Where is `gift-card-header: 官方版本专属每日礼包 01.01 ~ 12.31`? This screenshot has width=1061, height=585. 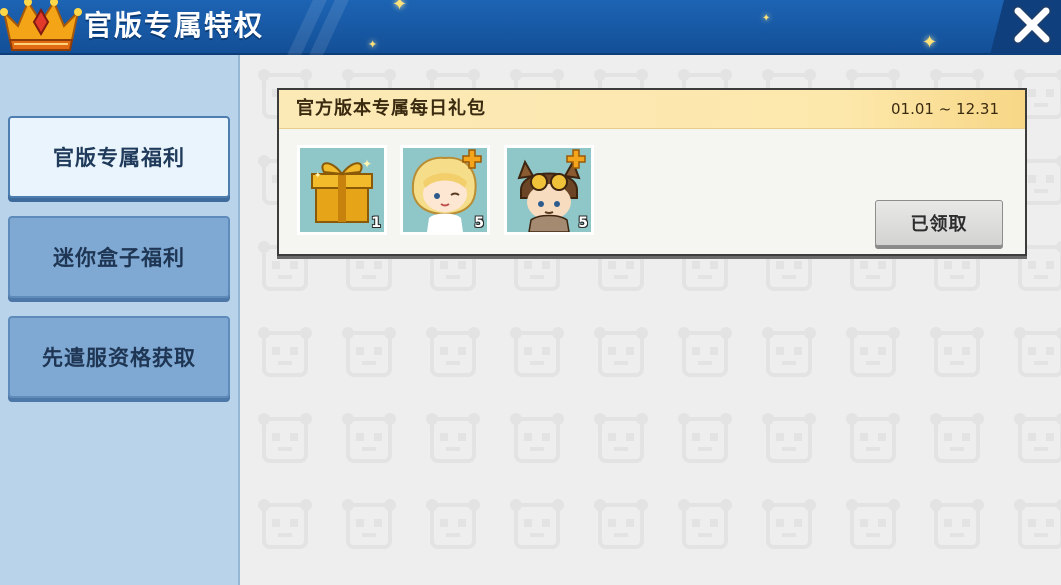 gift-card-header: 官方版本专属每日礼包 01.01 ~ 12.31 is located at coordinates (652, 109).